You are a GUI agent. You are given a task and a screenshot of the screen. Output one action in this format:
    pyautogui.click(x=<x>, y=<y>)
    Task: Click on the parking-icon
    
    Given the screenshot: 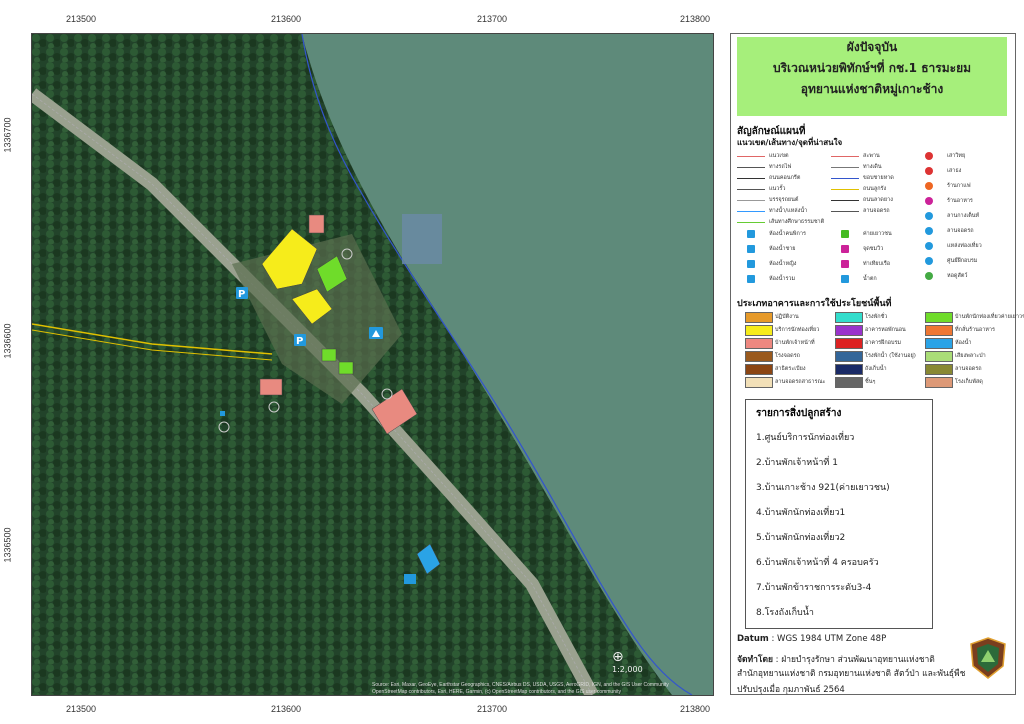 What is the action you would take?
    pyautogui.click(x=929, y=231)
    